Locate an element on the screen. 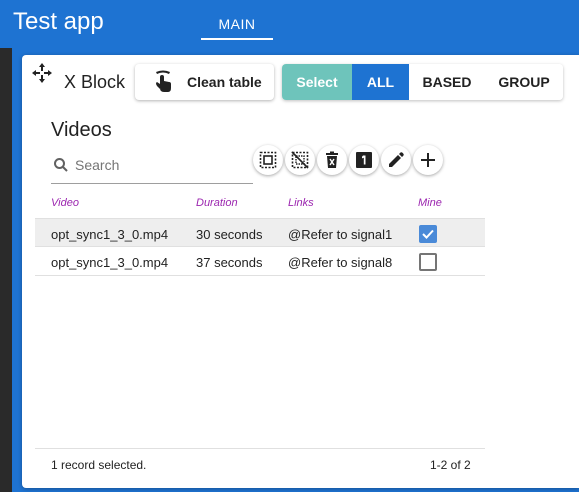 This screenshot has height=492, width=579. clean-table-button: Clean table is located at coordinates (204, 82).